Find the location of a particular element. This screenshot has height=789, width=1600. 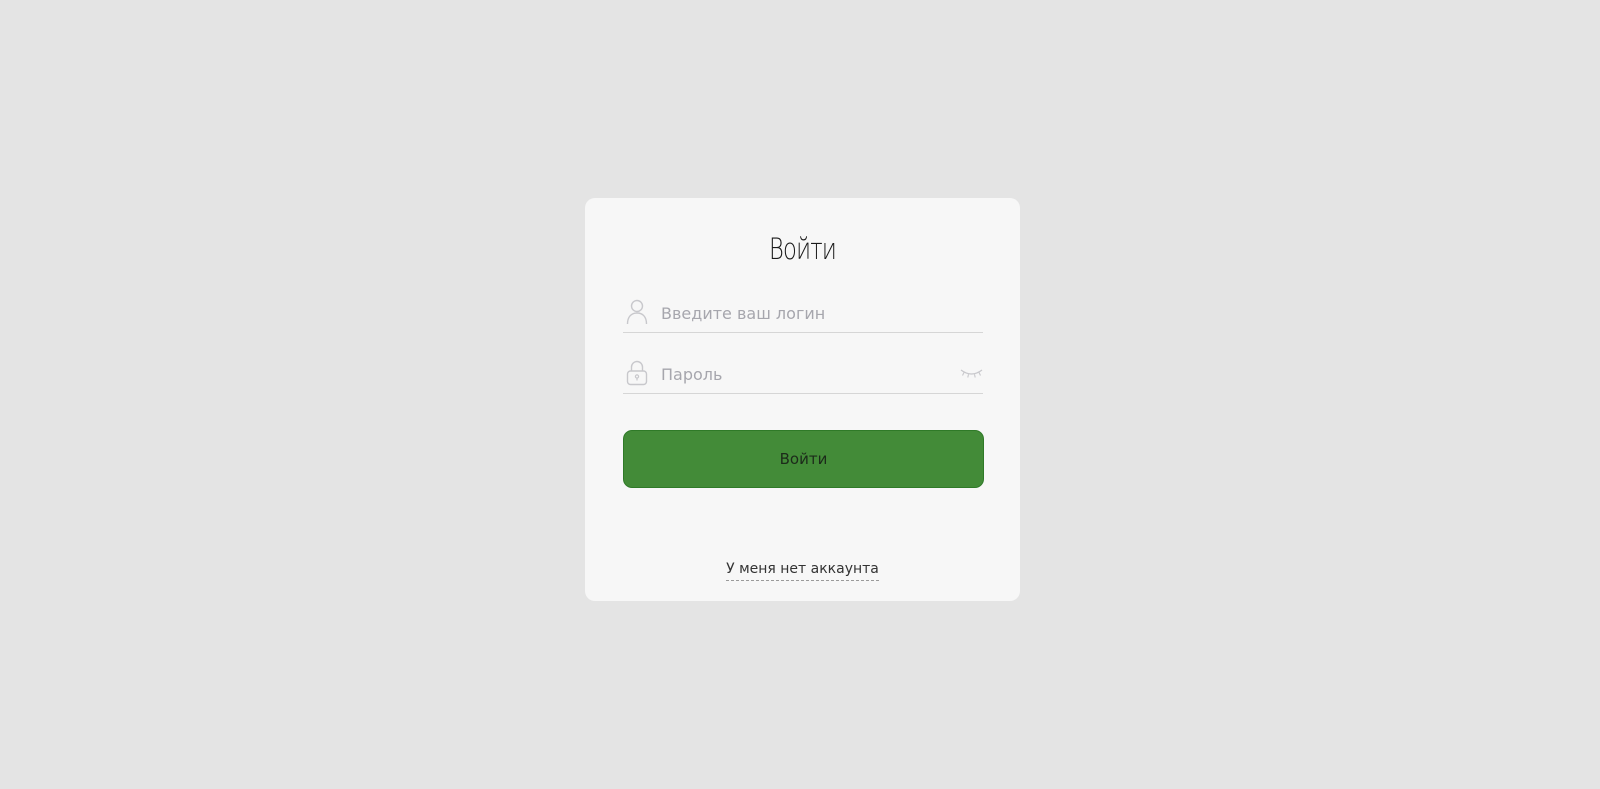

eye-closed-icon is located at coordinates (971, 373).